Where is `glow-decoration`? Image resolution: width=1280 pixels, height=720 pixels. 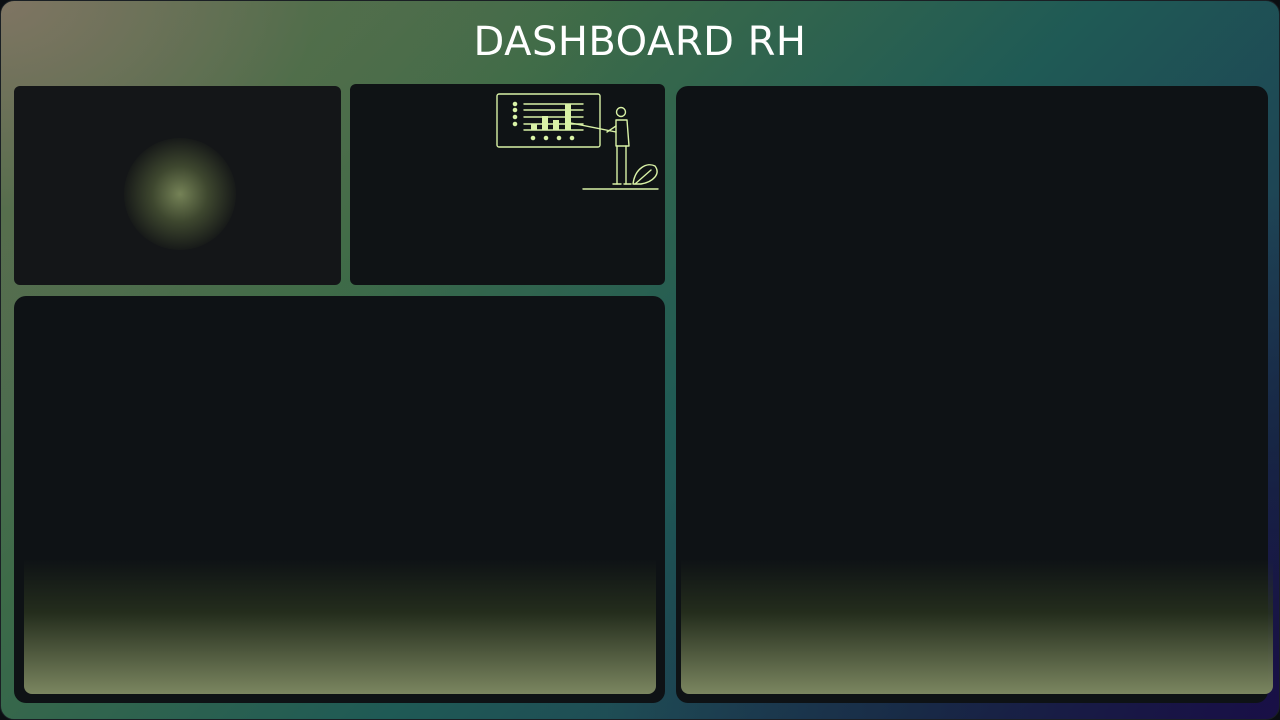 glow-decoration is located at coordinates (180, 194).